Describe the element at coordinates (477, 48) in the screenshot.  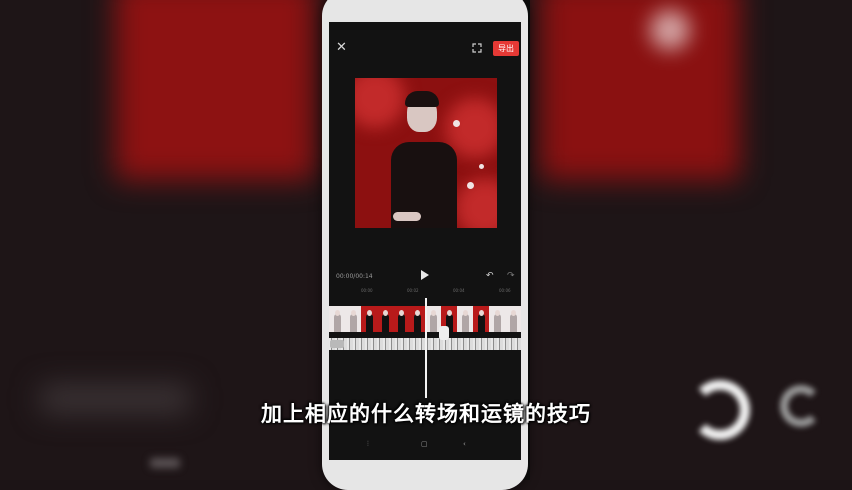
I see `fullscreen-icon` at that location.